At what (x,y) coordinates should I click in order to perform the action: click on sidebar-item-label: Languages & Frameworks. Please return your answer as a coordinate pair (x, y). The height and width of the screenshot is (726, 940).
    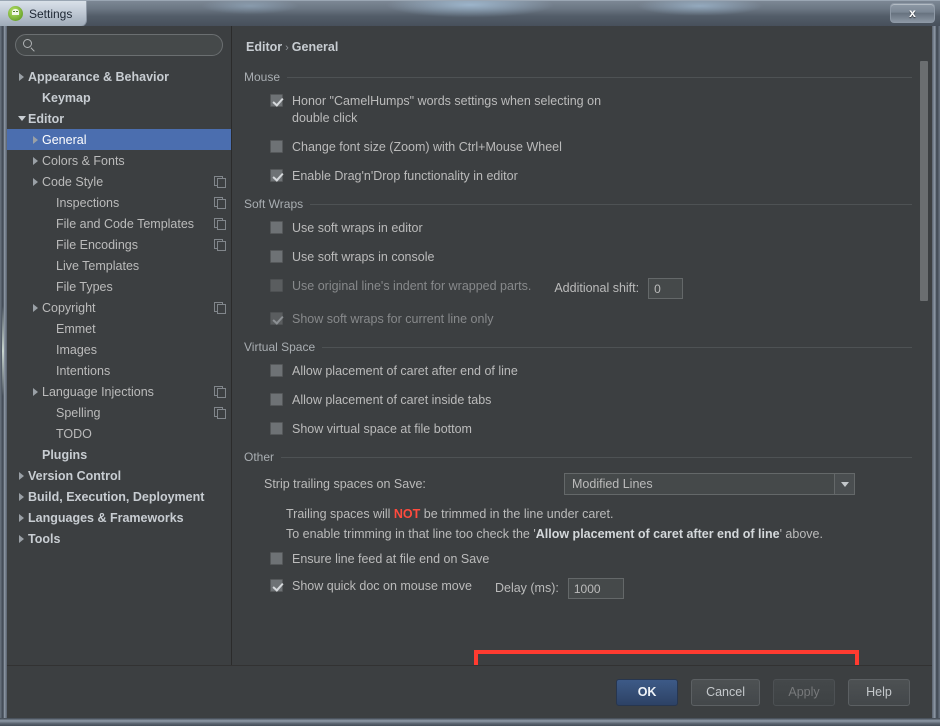
    Looking at the image, I should click on (106, 517).